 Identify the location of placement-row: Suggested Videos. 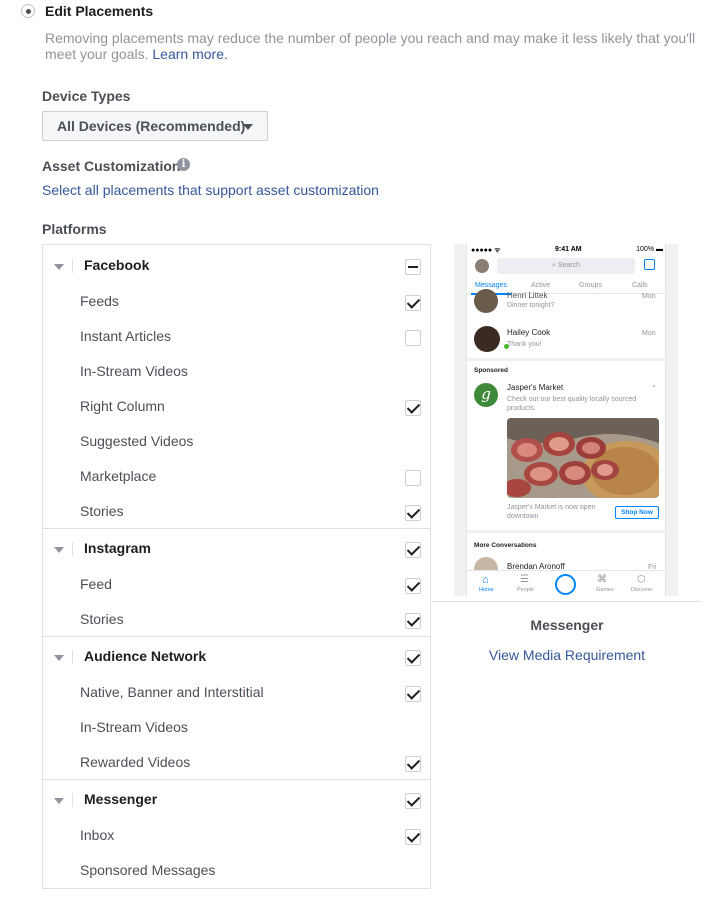
(236, 440).